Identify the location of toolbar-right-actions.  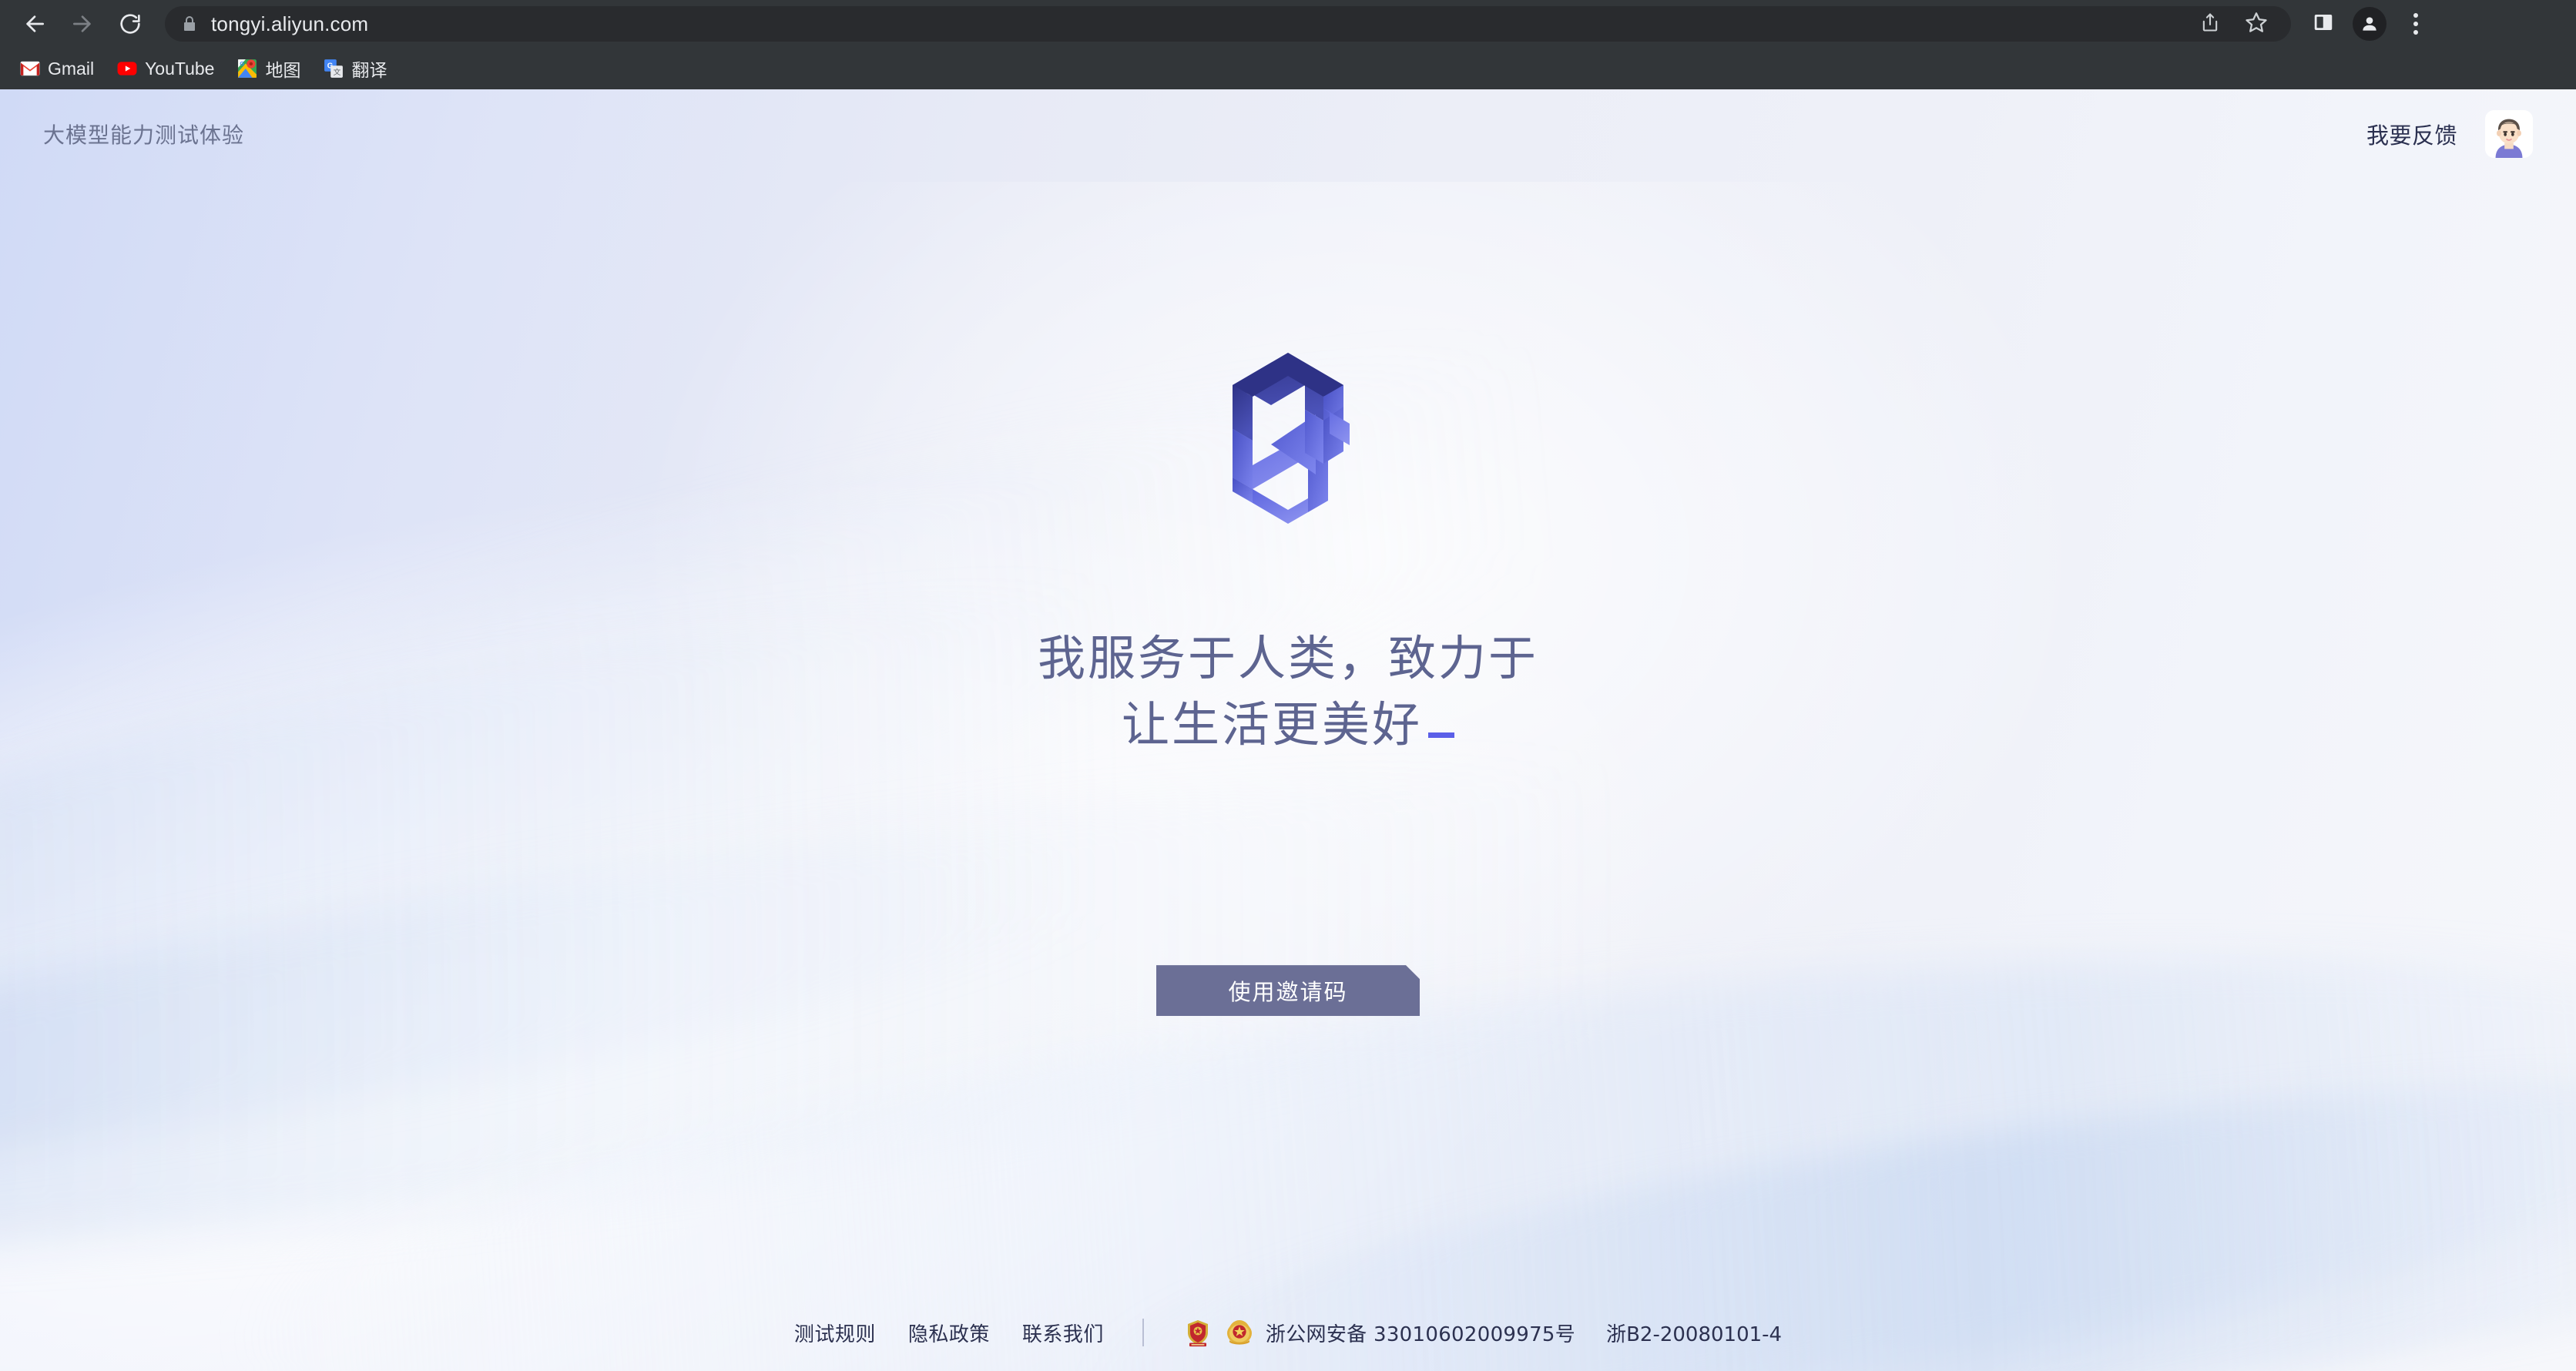
(2369, 23).